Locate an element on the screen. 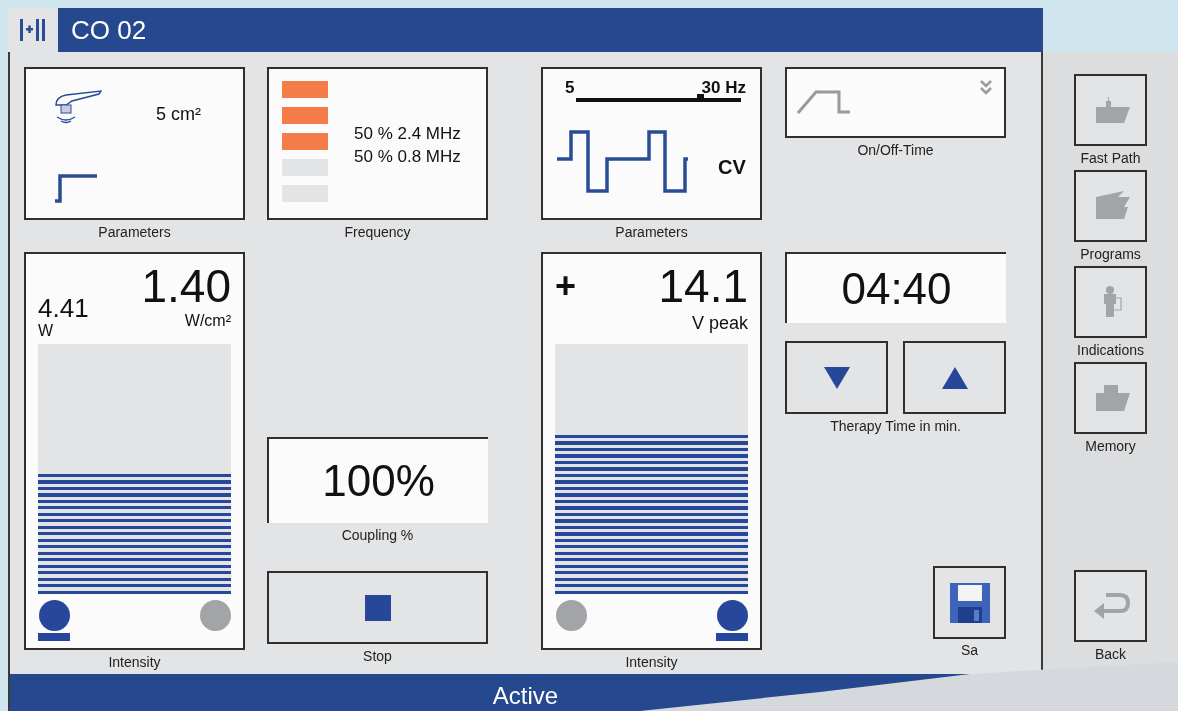 This screenshot has width=1178, height=711. caption: Indications is located at coordinates (1110, 350).